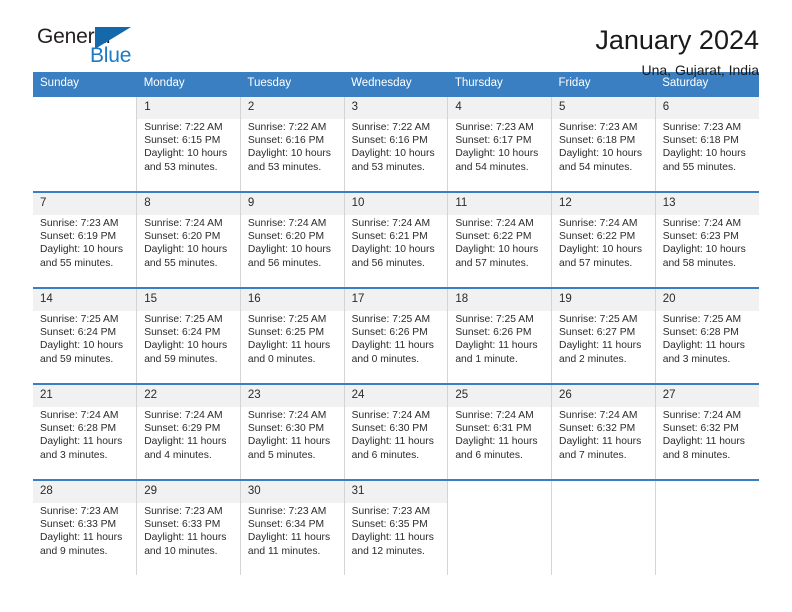 This screenshot has width=792, height=612. Describe the element at coordinates (98, 49) in the screenshot. I see `general-blue-logo: General Blue` at that location.